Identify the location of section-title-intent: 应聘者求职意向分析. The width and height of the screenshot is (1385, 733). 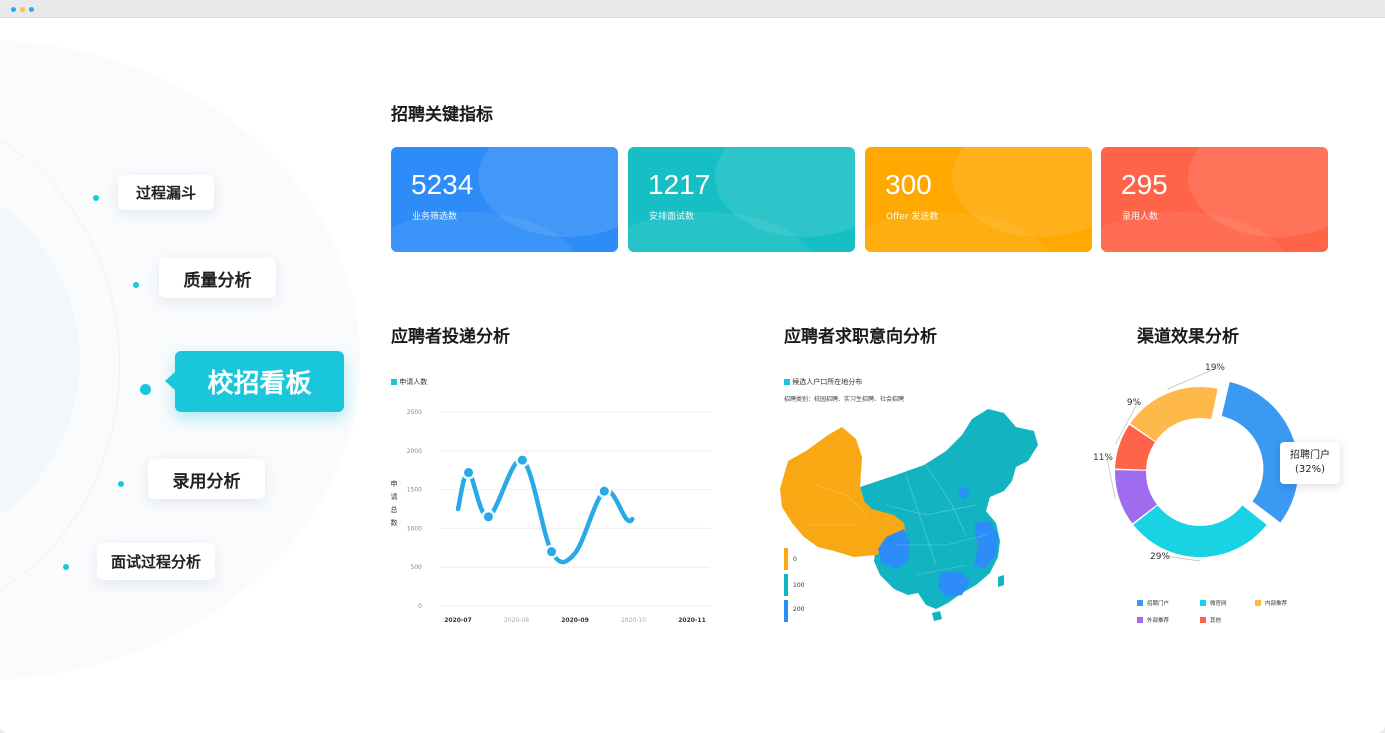
(865, 332).